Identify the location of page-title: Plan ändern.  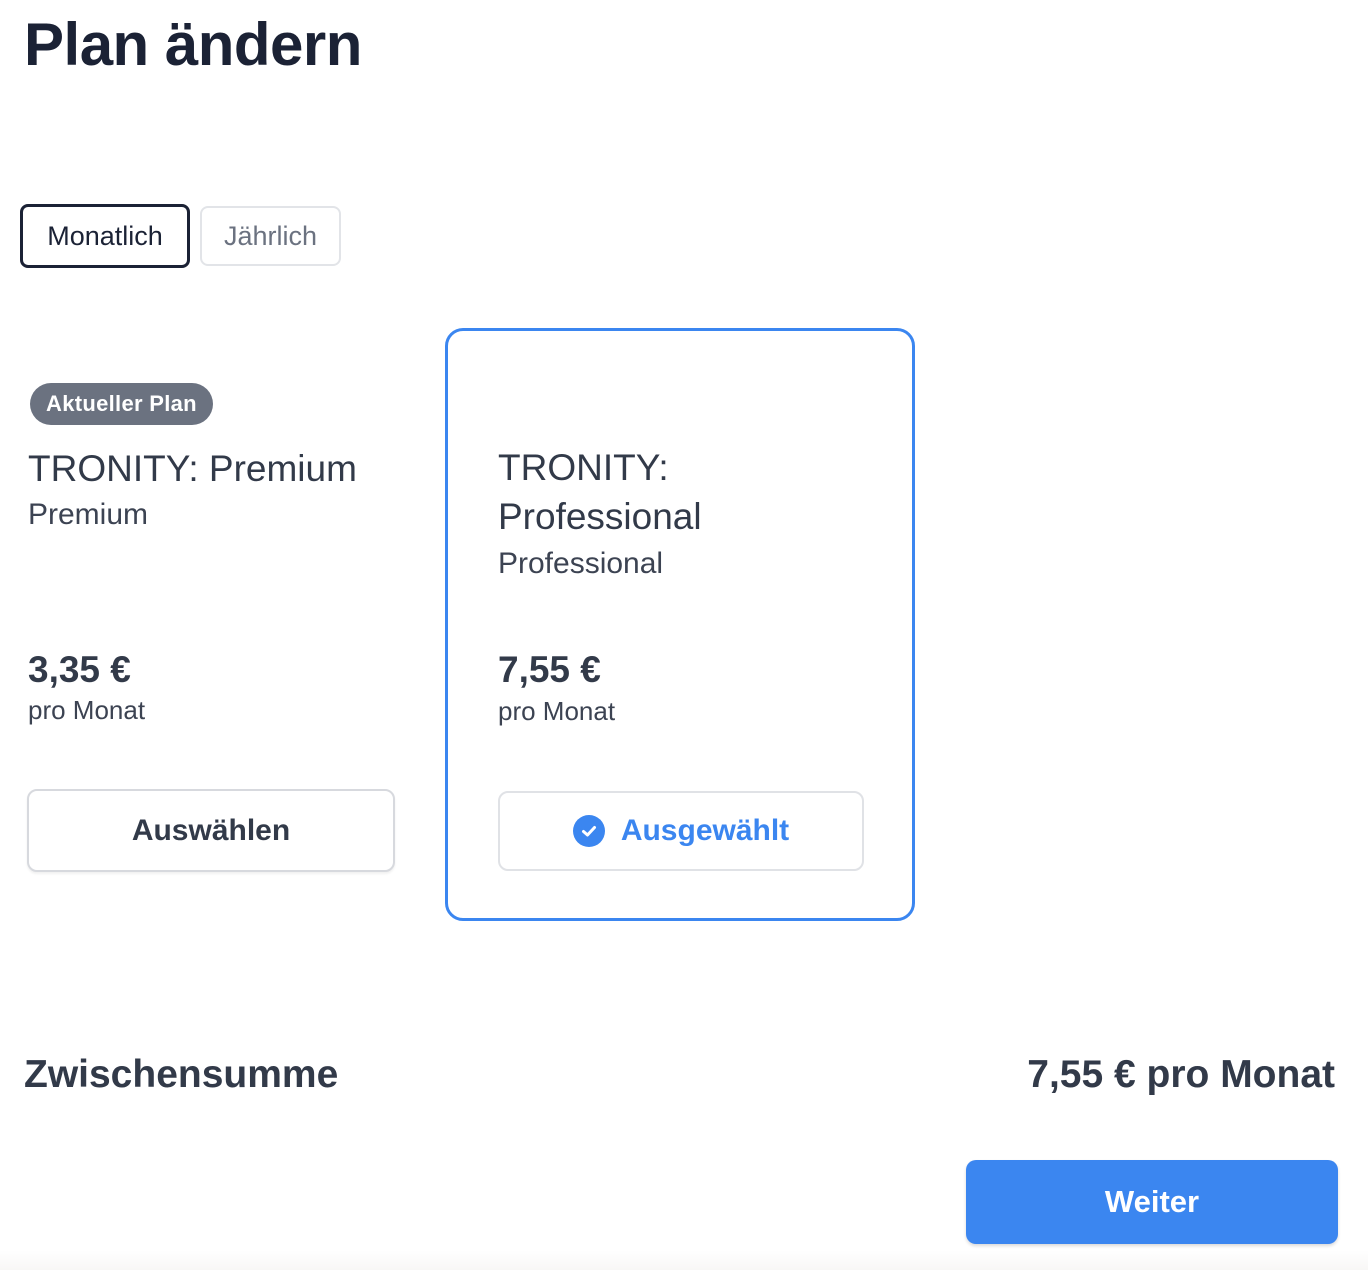
(193, 44).